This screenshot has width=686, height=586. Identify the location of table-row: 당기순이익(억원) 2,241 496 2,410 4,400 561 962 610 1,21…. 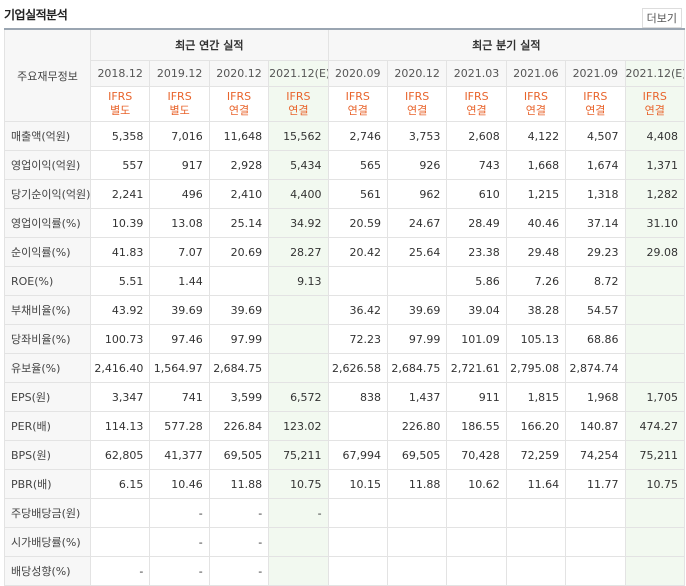
(345, 194).